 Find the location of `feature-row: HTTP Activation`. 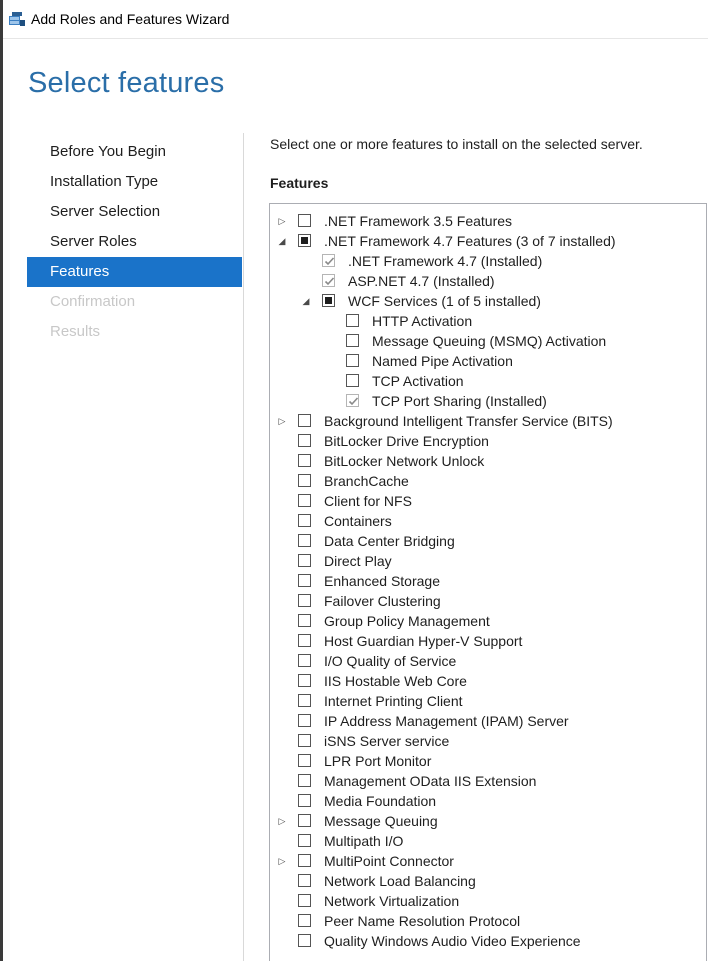

feature-row: HTTP Activation is located at coordinates (485, 321).